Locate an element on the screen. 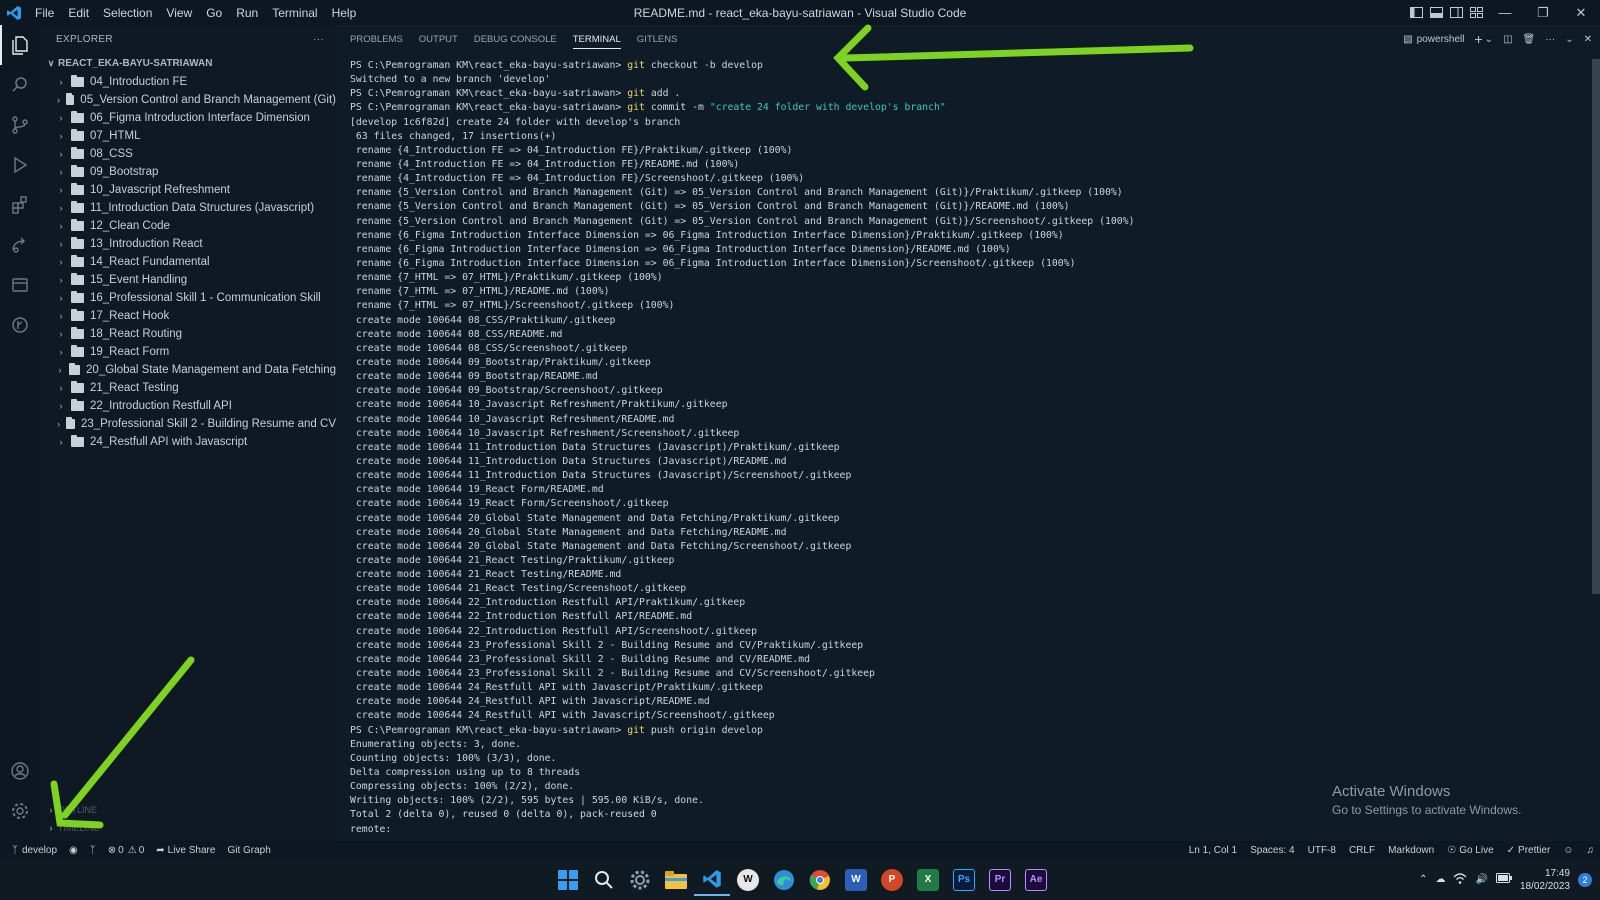 Image resolution: width=1600 pixels, height=900 pixels. tree-folder-item: › 21_React Testing is located at coordinates (188, 388).